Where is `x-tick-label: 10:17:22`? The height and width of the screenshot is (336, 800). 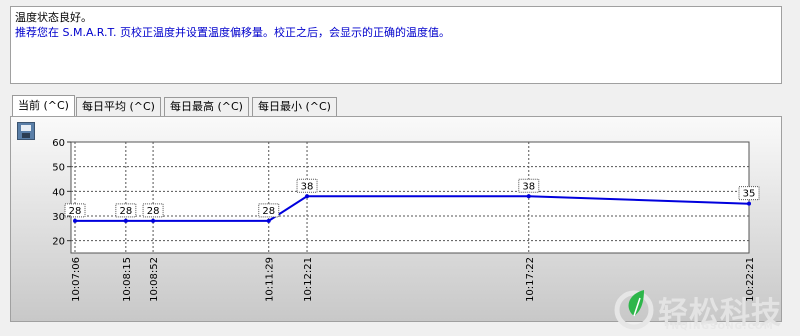 x-tick-label: 10:17:22 is located at coordinates (530, 279).